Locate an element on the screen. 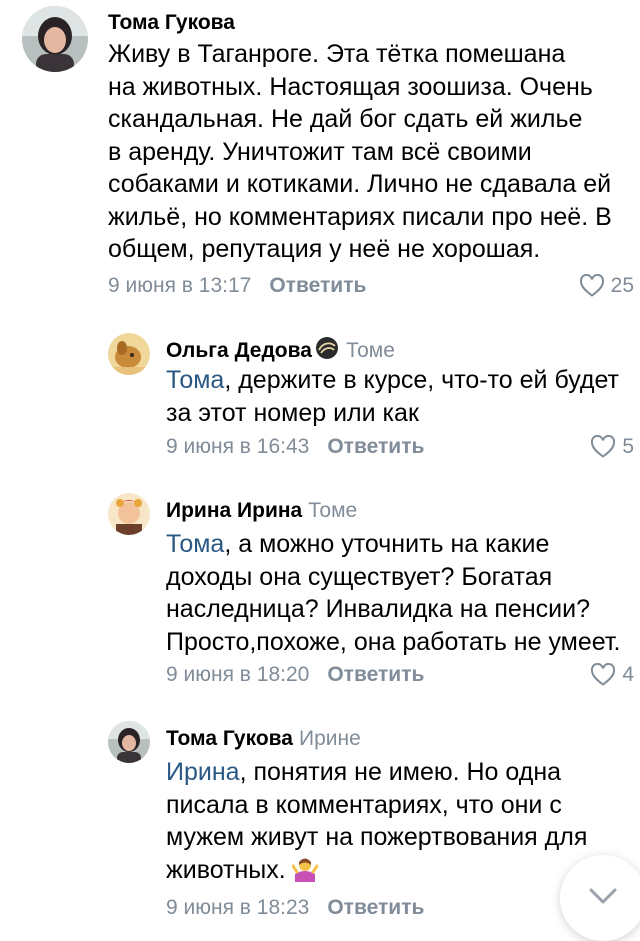  author-line: Тома Гукова is located at coordinates (171, 23).